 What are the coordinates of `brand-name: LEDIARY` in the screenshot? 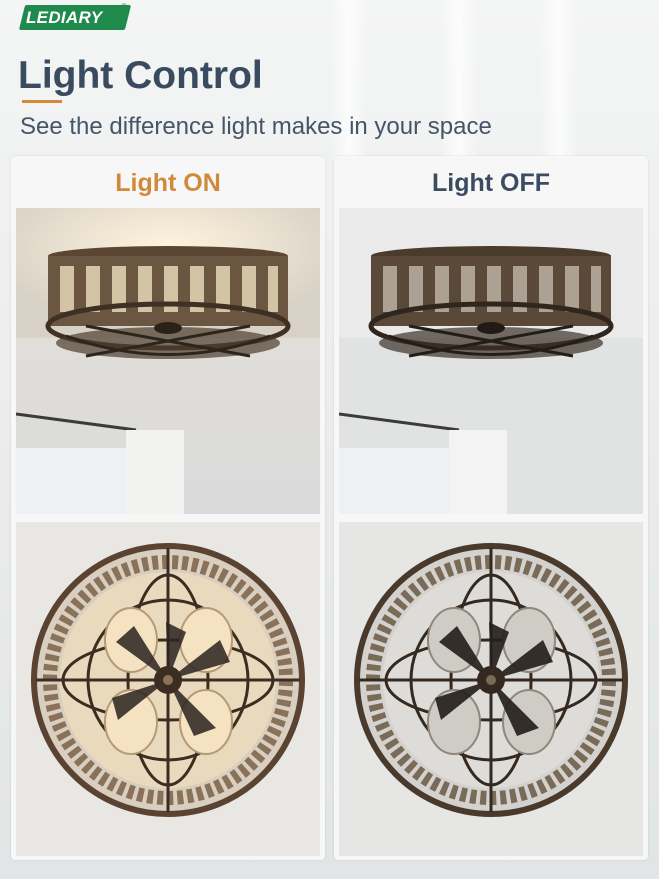 It's located at (64, 17).